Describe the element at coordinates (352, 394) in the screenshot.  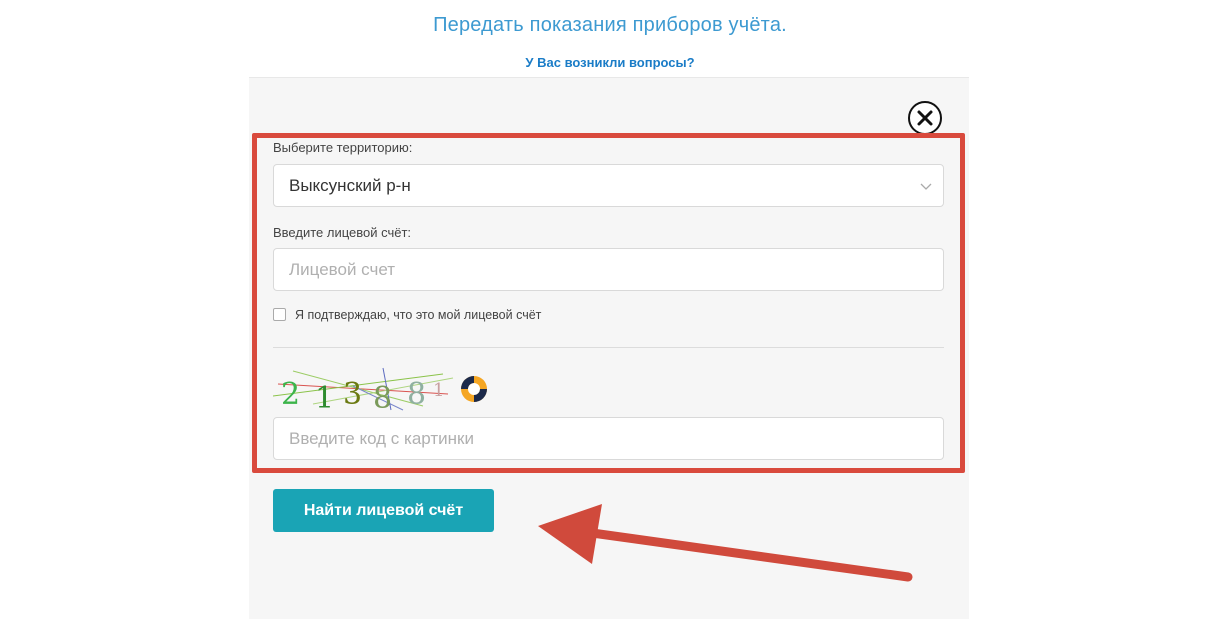
I see `captcha-char: 3` at that location.